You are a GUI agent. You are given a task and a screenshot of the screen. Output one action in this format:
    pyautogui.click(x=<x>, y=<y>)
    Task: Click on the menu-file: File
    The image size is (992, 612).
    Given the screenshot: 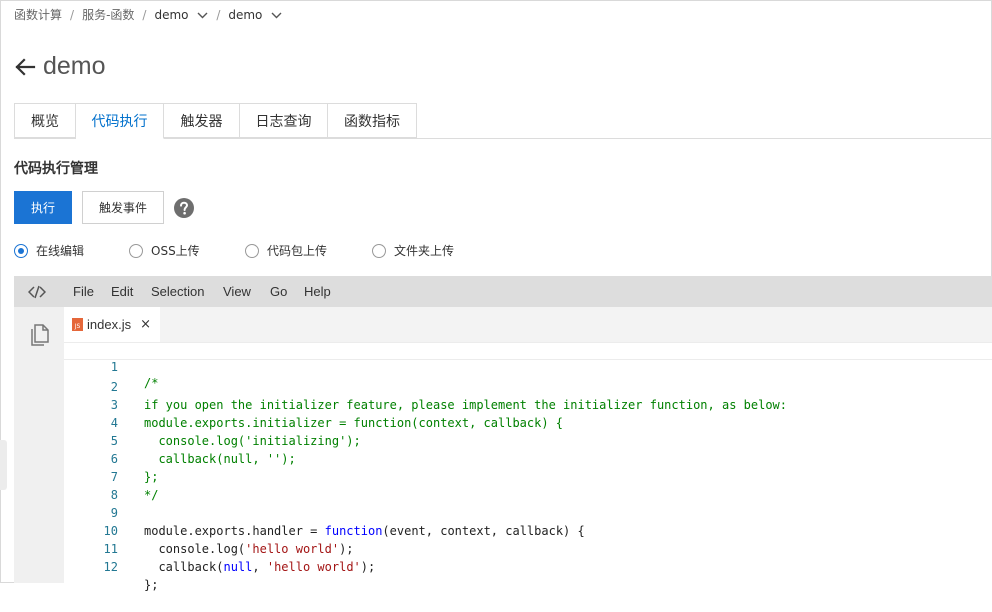 What is the action you would take?
    pyautogui.click(x=83, y=291)
    